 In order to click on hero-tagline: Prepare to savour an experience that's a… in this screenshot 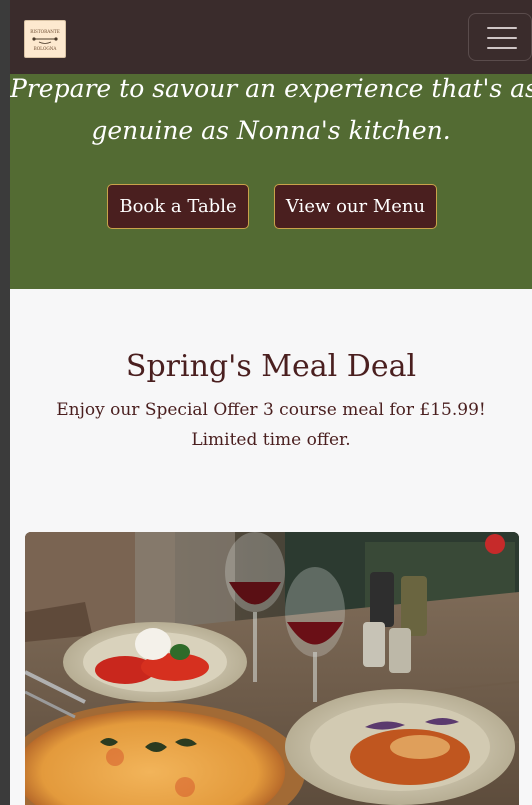, I will do `click(271, 110)`.